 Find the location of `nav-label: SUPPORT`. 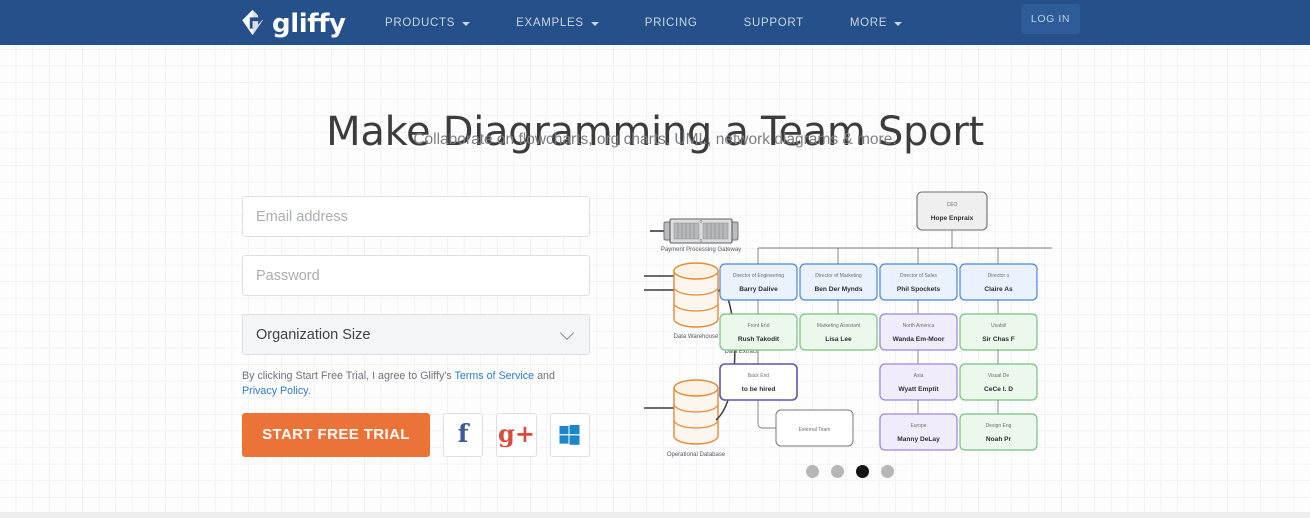

nav-label: SUPPORT is located at coordinates (773, 22).